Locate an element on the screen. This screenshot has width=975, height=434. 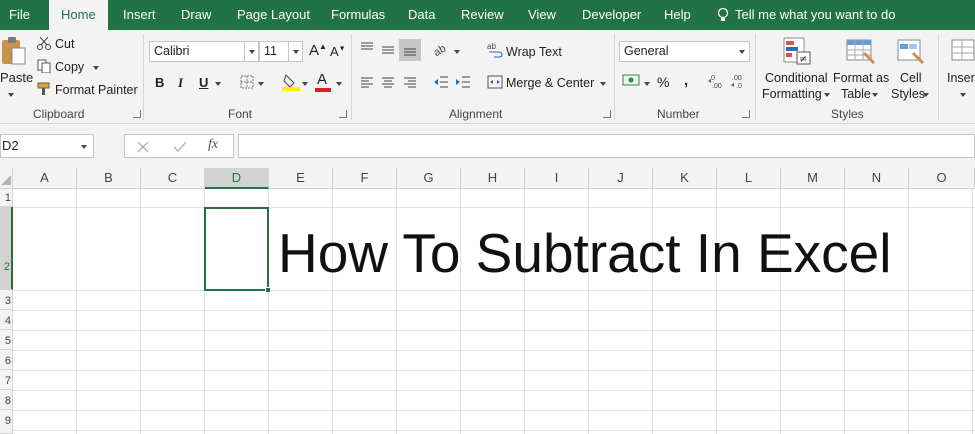
row-header-9: 9 is located at coordinates (6, 422).